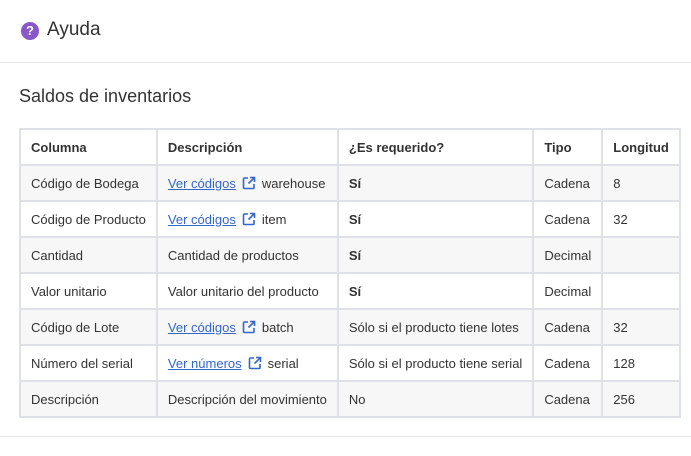 Image resolution: width=691 pixels, height=456 pixels. What do you see at coordinates (88, 183) in the screenshot?
I see `cell-columna: Código de Bodega` at bounding box center [88, 183].